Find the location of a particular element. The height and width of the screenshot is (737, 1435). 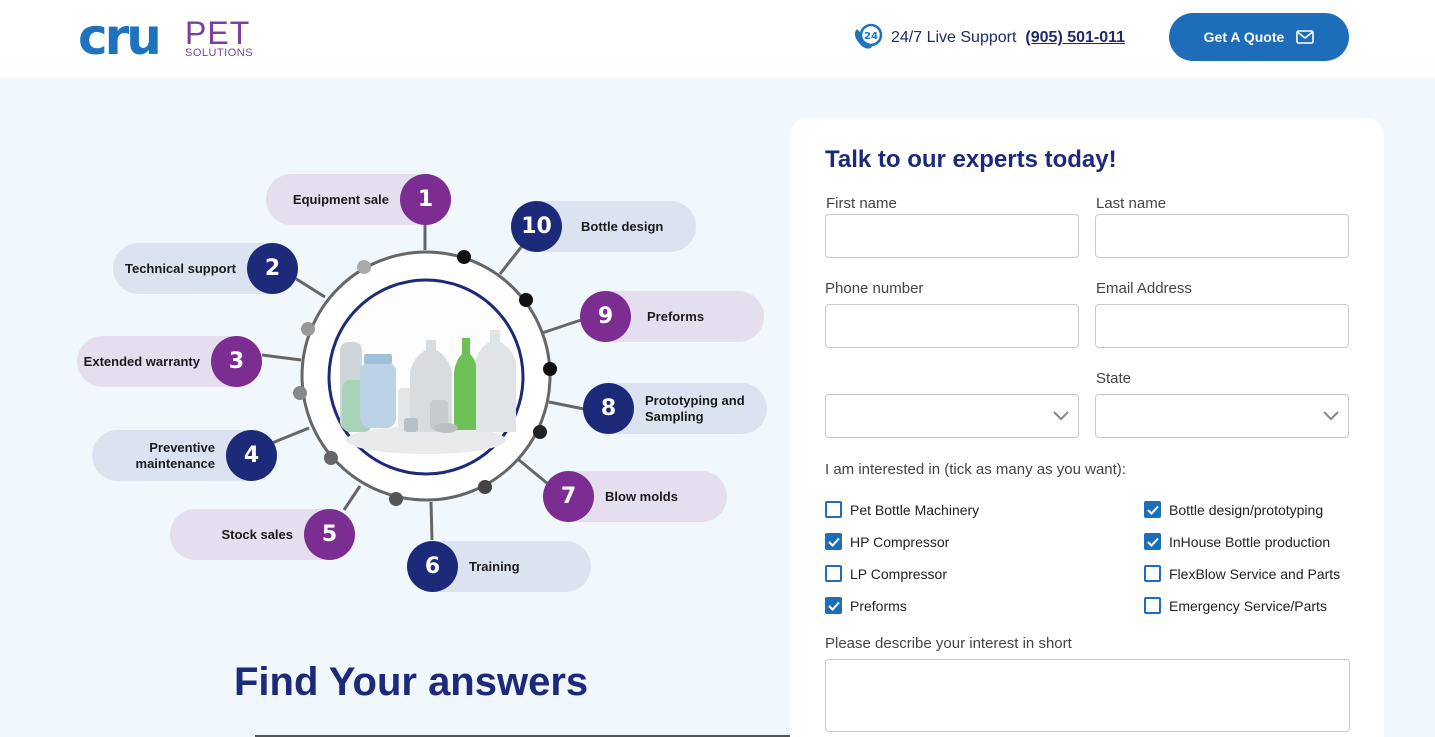

checkbox-pet-bottle-machinery: Pet Bottle Machinery is located at coordinates (902, 509).